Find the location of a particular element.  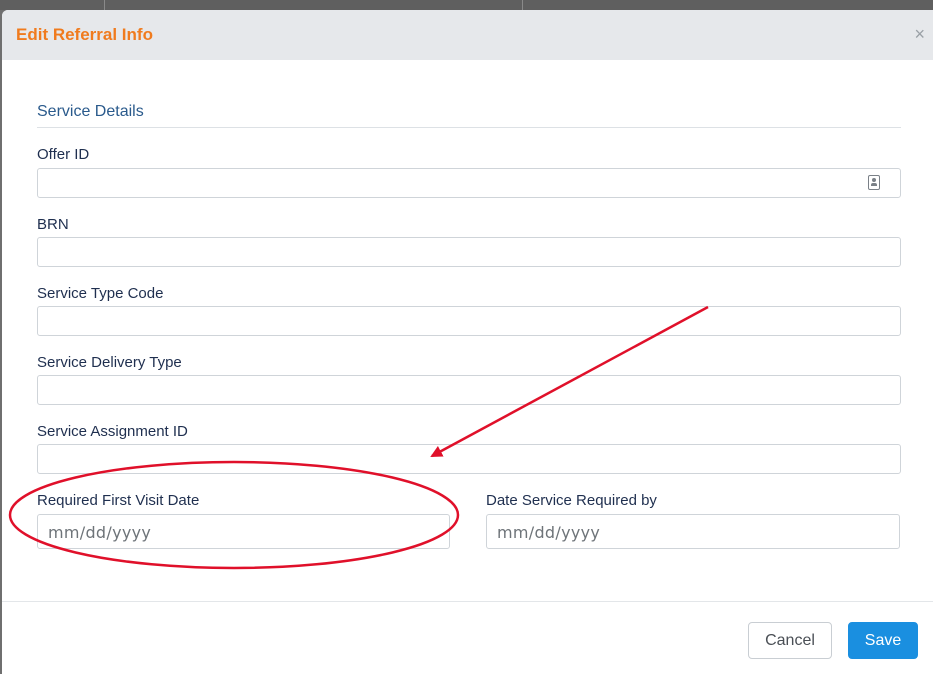

offer-id-label: Offer ID is located at coordinates (63, 154).